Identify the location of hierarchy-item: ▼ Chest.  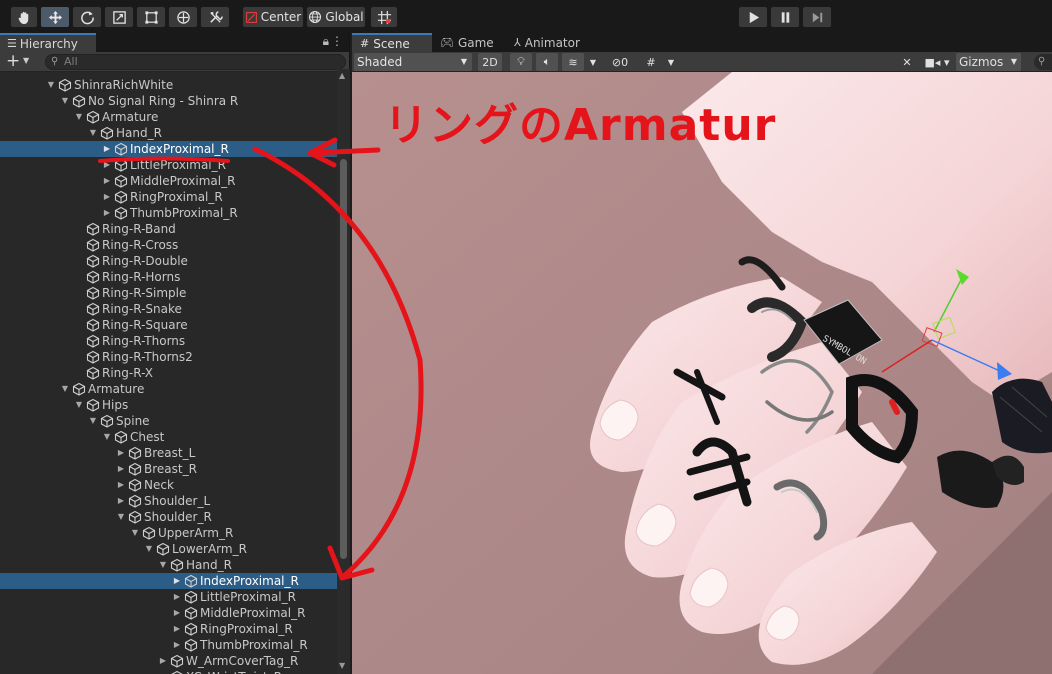
(168, 437).